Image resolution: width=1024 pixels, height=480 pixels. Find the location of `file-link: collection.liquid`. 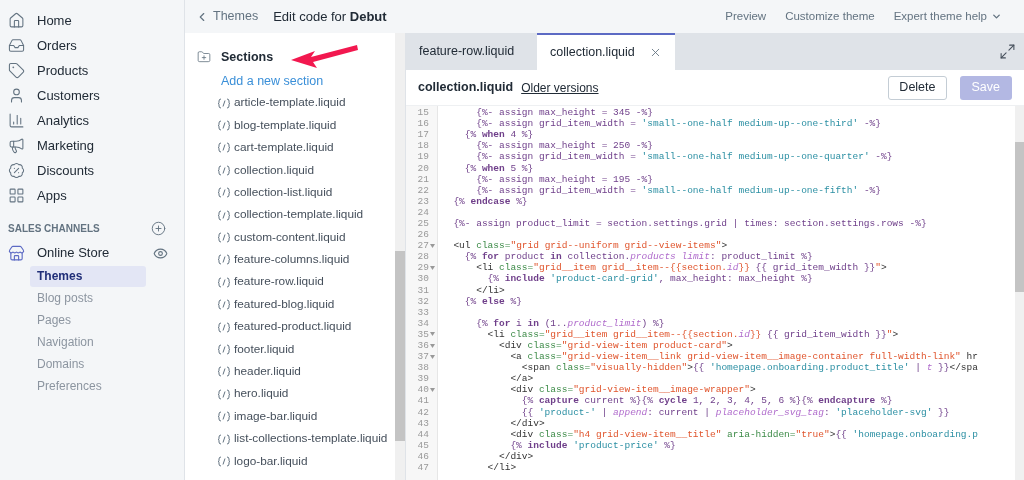

file-link: collection.liquid is located at coordinates (274, 170).